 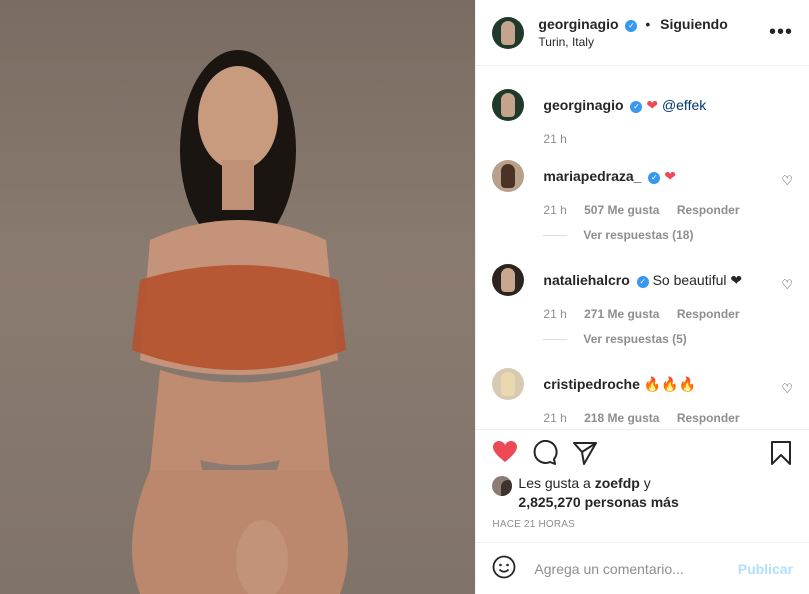 I want to click on mention-link: @effek, so click(x=684, y=105).